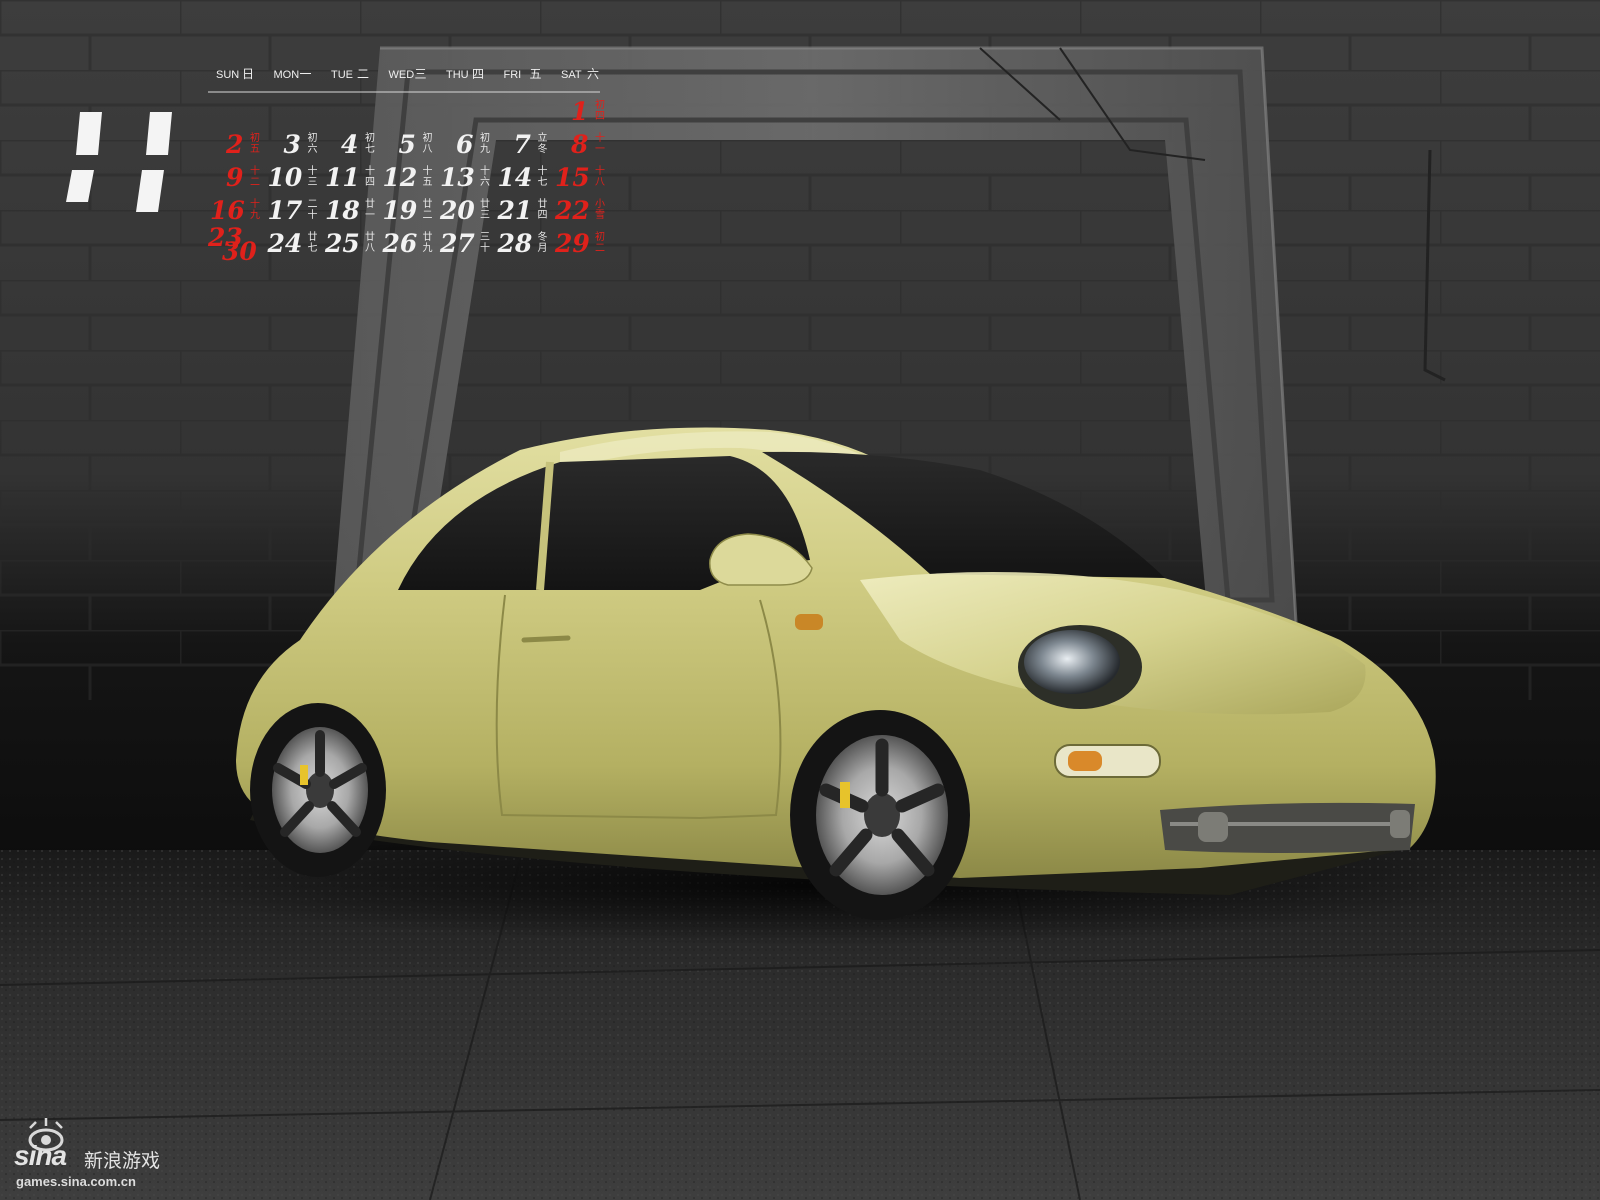 The height and width of the screenshot is (1200, 1600). I want to click on lunar-date-1-1: 四, so click(600, 116).